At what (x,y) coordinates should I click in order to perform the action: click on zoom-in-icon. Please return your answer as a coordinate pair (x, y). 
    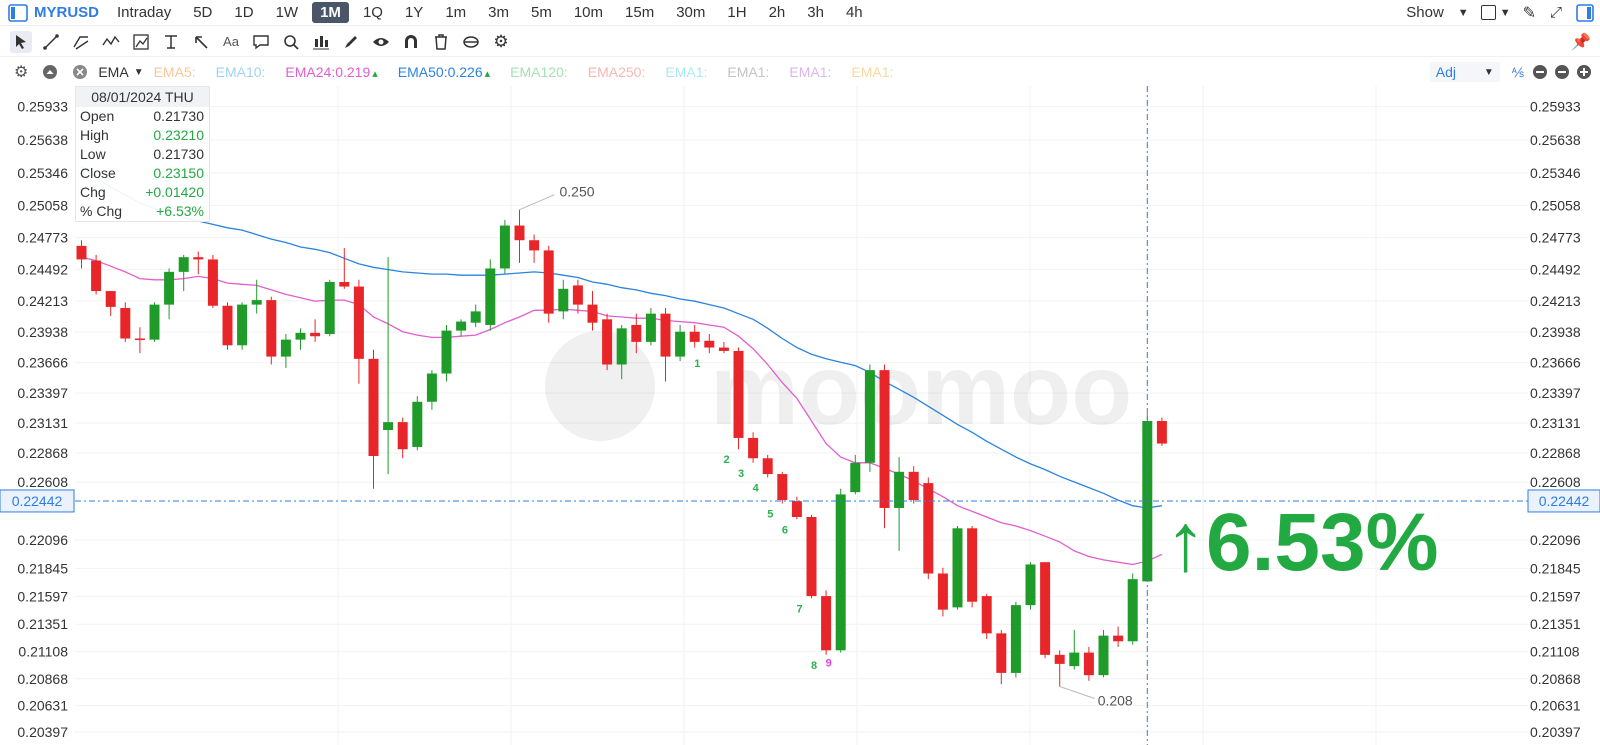
    Looking at the image, I should click on (1584, 72).